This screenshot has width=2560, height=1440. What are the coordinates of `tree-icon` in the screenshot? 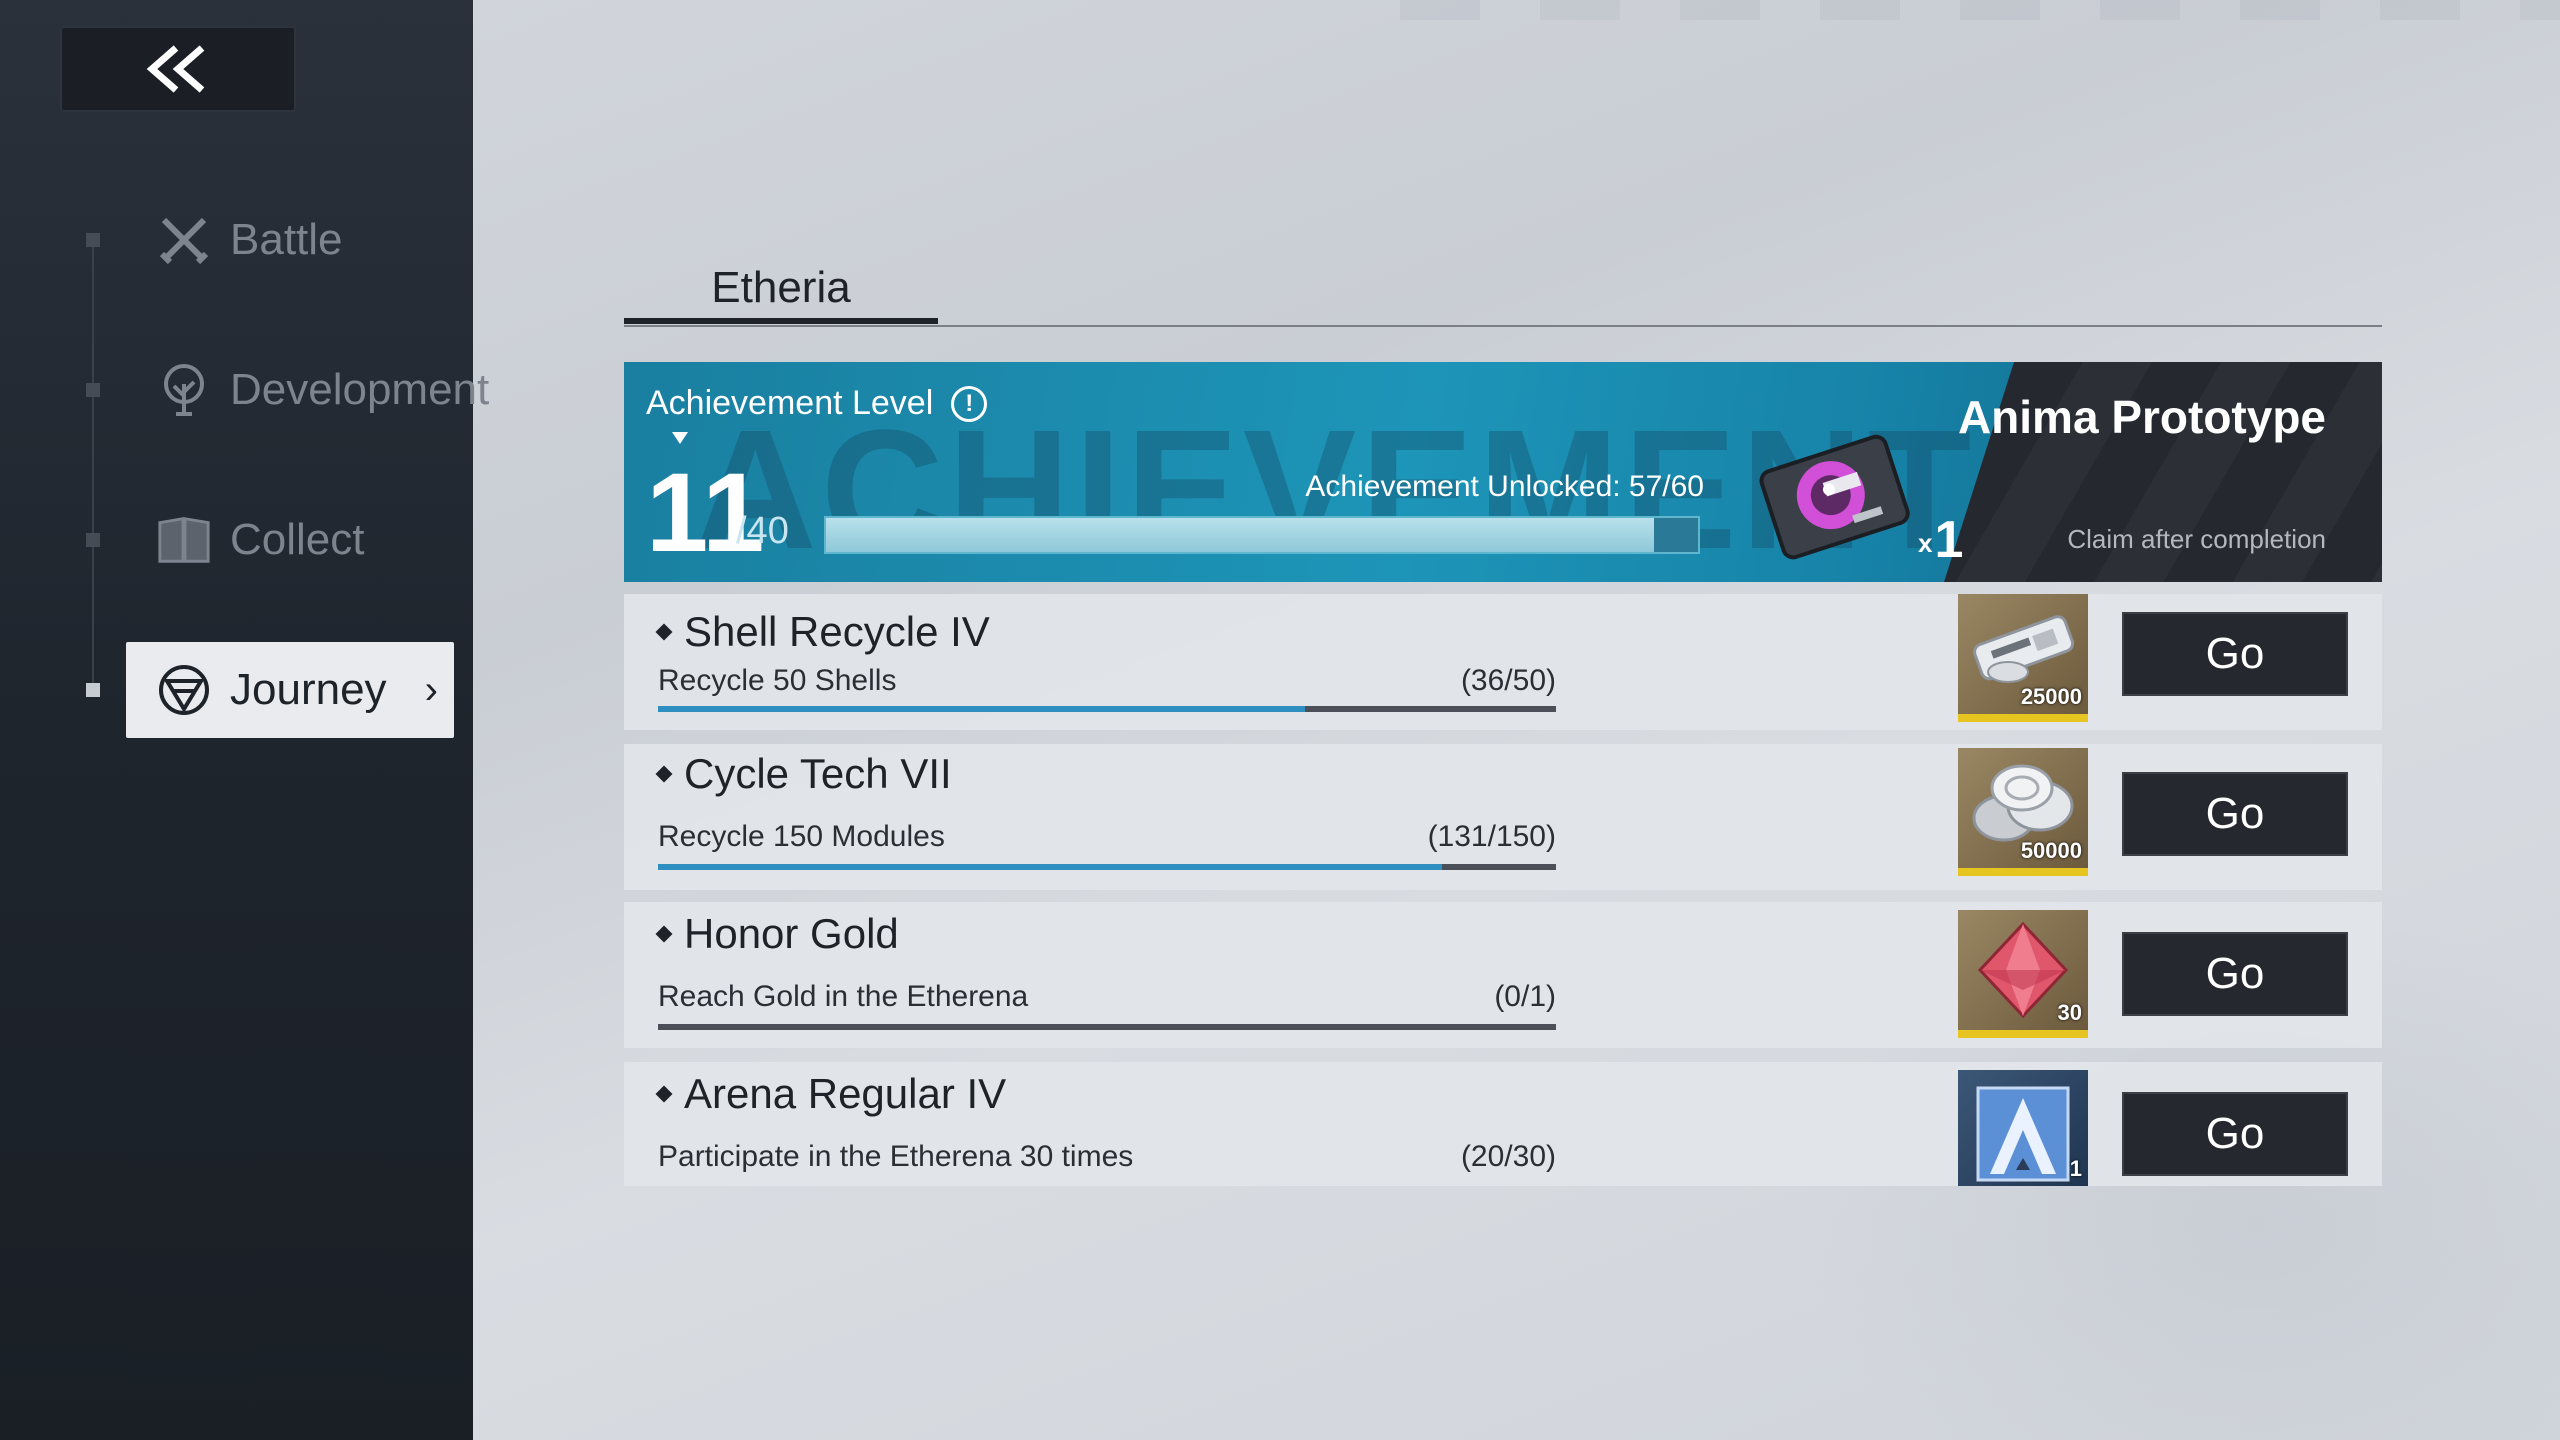 It's located at (184, 390).